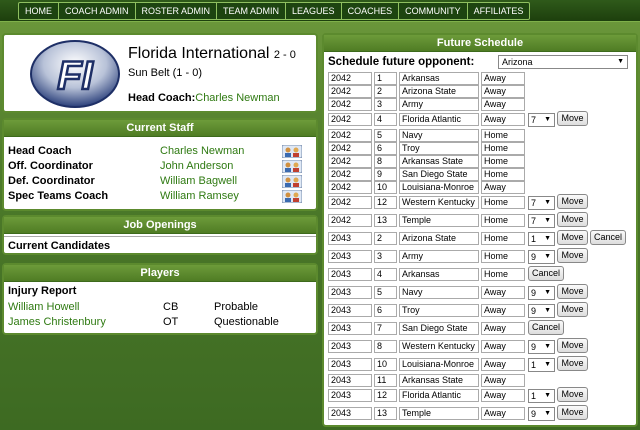 The image size is (640, 430). What do you see at coordinates (314, 11) in the screenshot?
I see `nav-leagues: LEAGUES` at bounding box center [314, 11].